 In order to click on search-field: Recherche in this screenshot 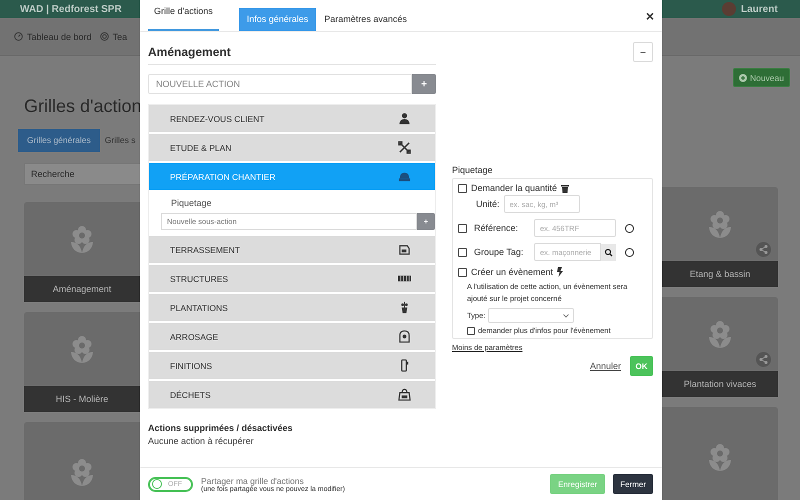, I will do `click(82, 174)`.